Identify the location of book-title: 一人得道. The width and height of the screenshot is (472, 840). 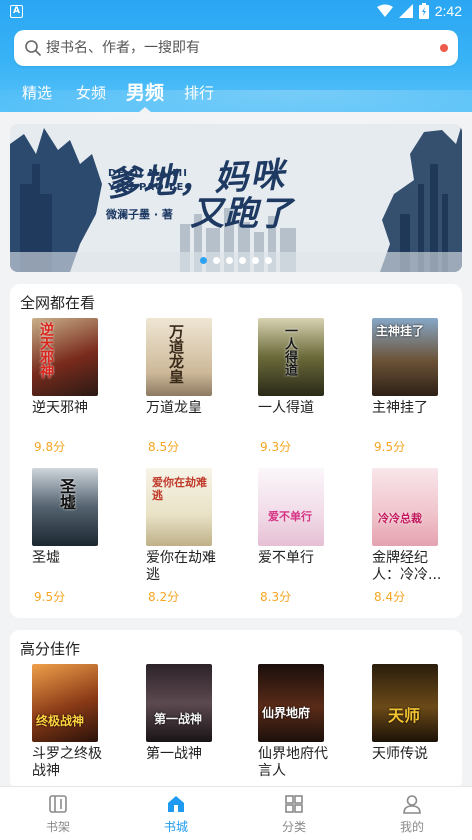
(286, 408).